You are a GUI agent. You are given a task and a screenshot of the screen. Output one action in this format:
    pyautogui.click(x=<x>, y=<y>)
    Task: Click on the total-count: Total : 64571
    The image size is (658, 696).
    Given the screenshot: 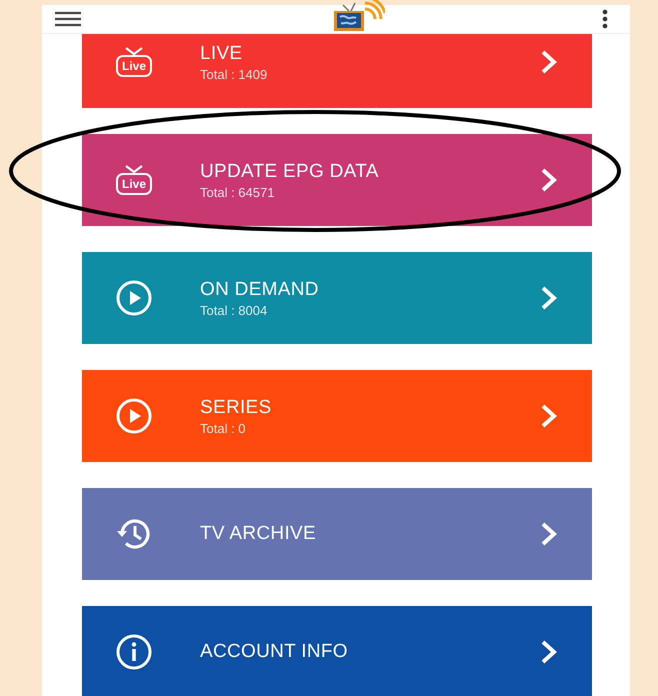 What is the action you would take?
    pyautogui.click(x=238, y=192)
    